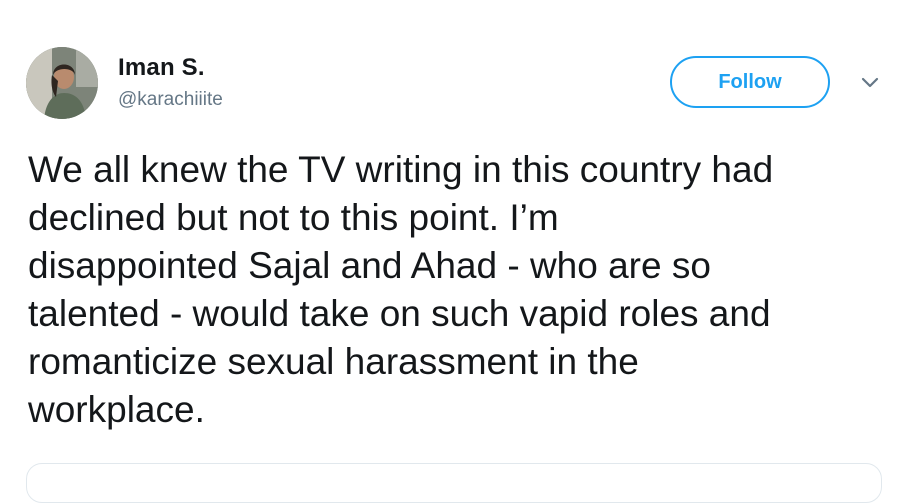 The width and height of the screenshot is (900, 503). Describe the element at coordinates (161, 68) in the screenshot. I see `author-display-name: Iman S.` at that location.